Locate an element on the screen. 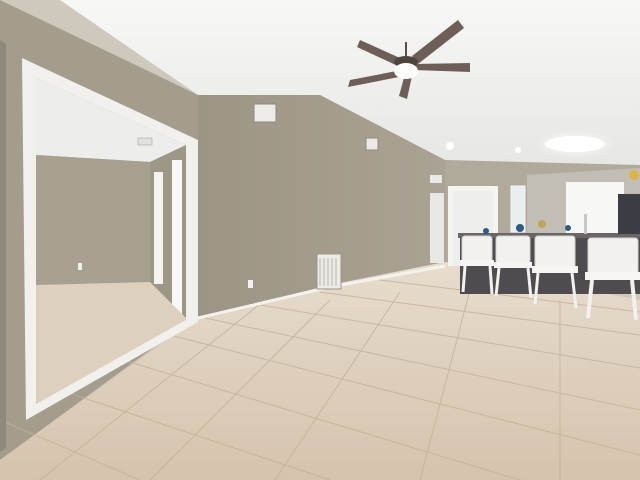  fan-light is located at coordinates (406, 71).